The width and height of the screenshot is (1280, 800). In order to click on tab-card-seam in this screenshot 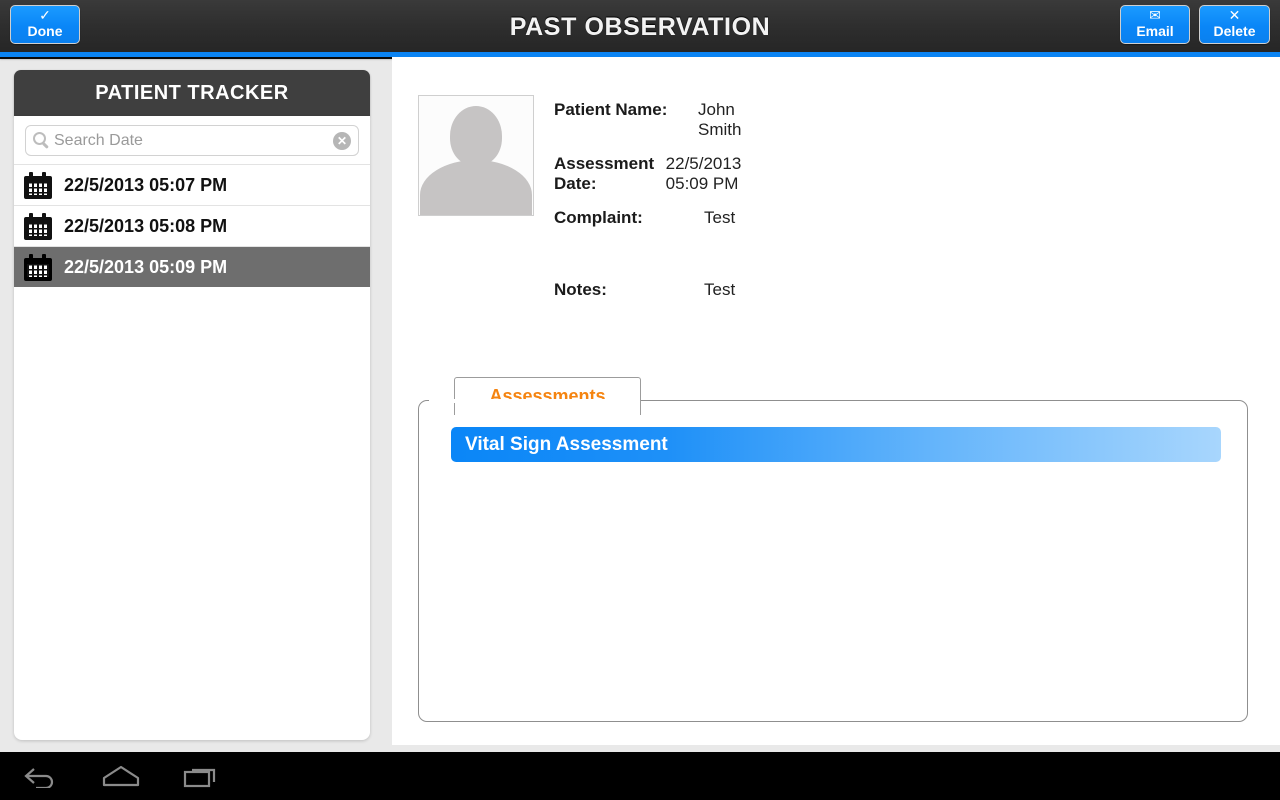, I will do `click(521, 401)`.